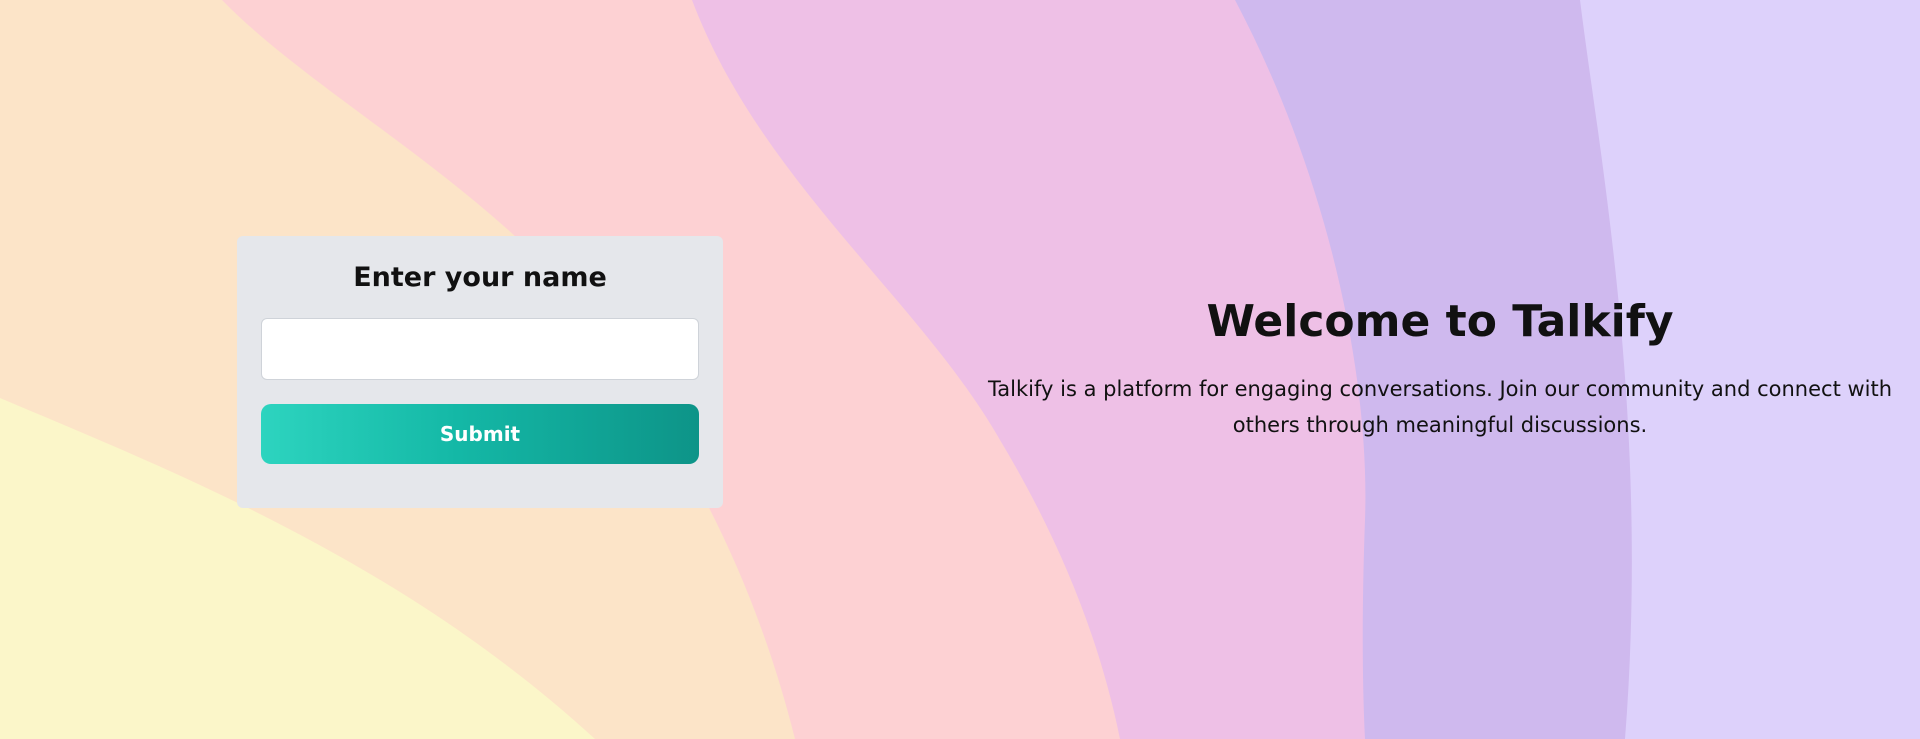 This screenshot has height=739, width=1920. What do you see at coordinates (1440, 321) in the screenshot?
I see `hero-title: Welcome to Talkify` at bounding box center [1440, 321].